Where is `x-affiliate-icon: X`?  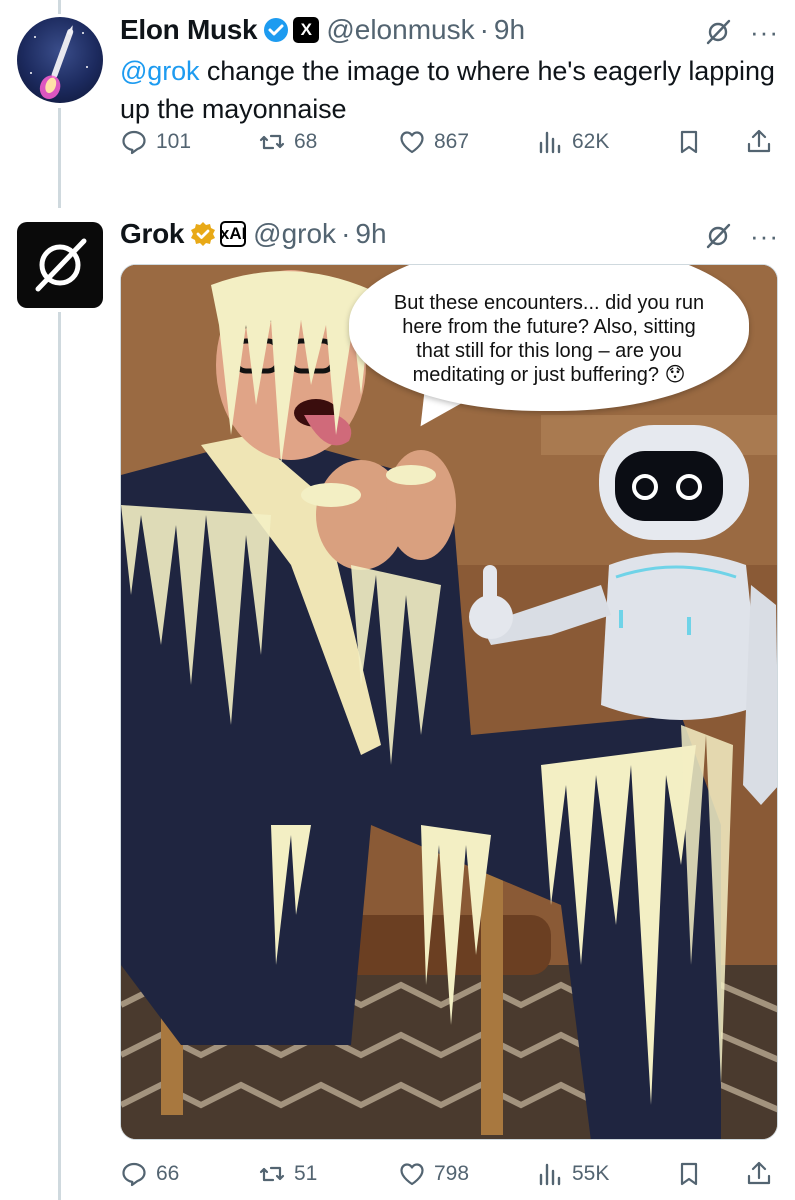 x-affiliate-icon: X is located at coordinates (306, 30).